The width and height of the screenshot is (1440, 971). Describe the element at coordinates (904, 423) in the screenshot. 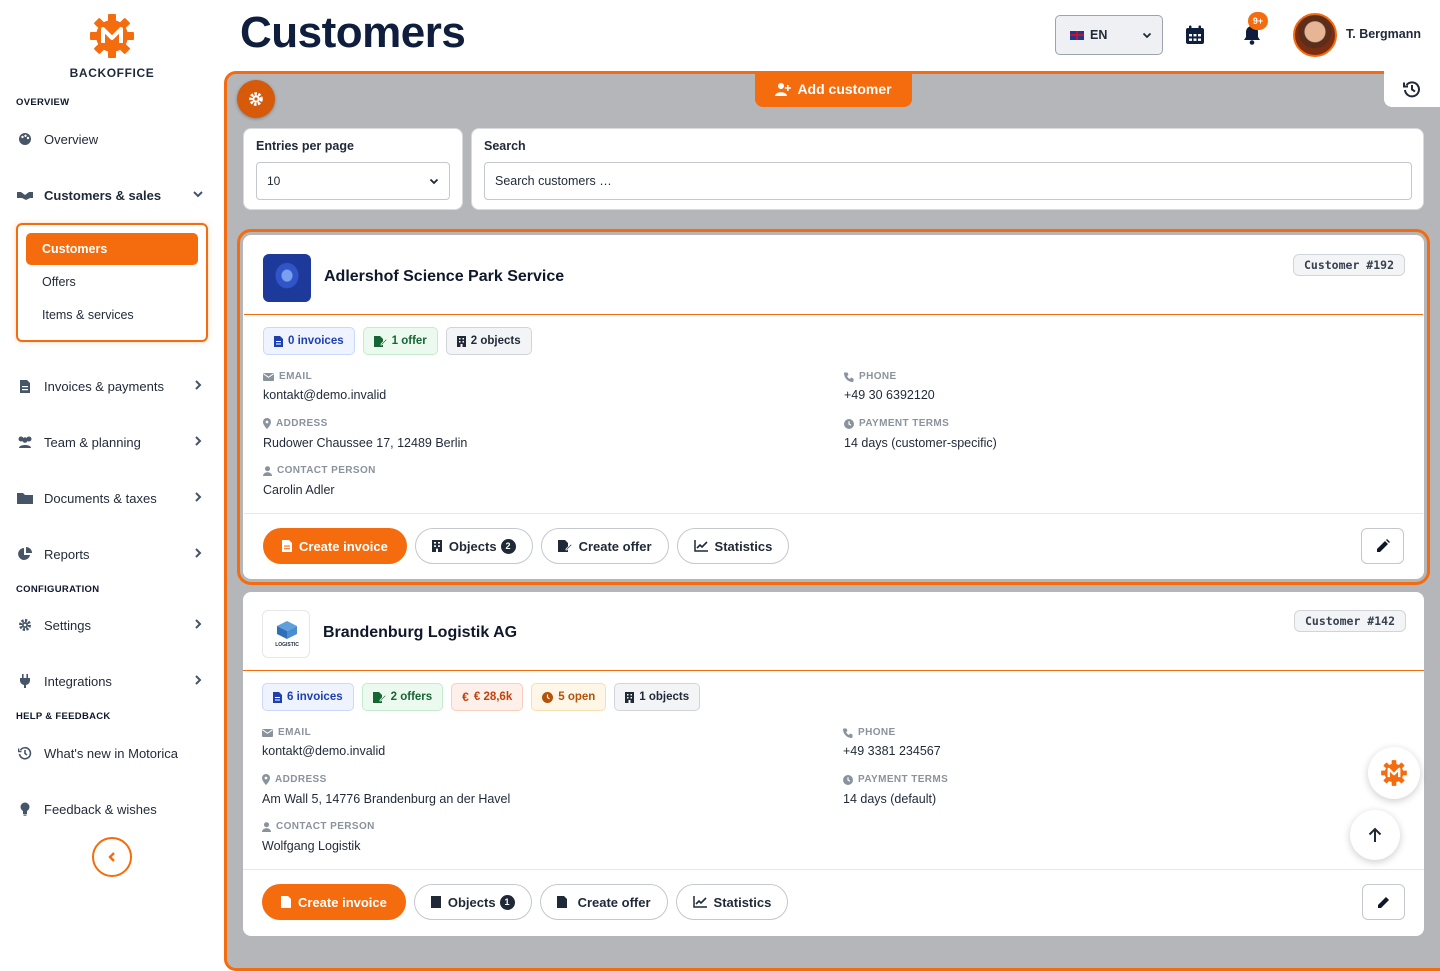

I see `payment-terms-label-text: PAYMENT TERMS` at that location.